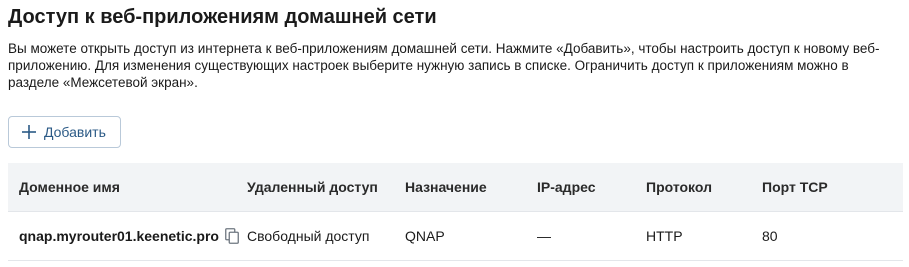 The image size is (909, 267). I want to click on column-header-port: Порт TCP, so click(795, 187).